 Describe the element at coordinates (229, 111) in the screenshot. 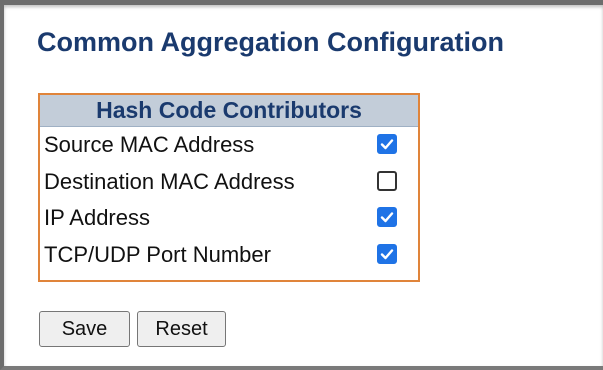

I see `table-header: Hash Code Contributors` at that location.